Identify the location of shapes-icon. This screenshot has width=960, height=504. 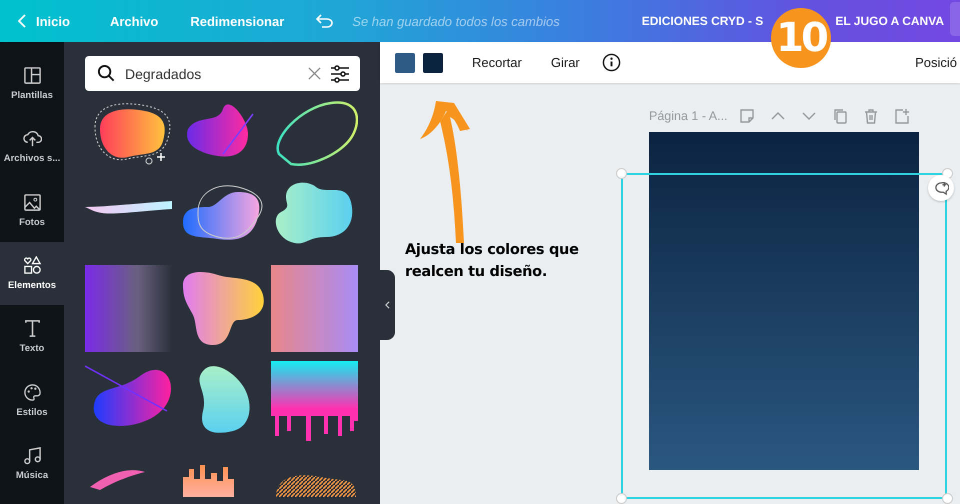
(32, 266).